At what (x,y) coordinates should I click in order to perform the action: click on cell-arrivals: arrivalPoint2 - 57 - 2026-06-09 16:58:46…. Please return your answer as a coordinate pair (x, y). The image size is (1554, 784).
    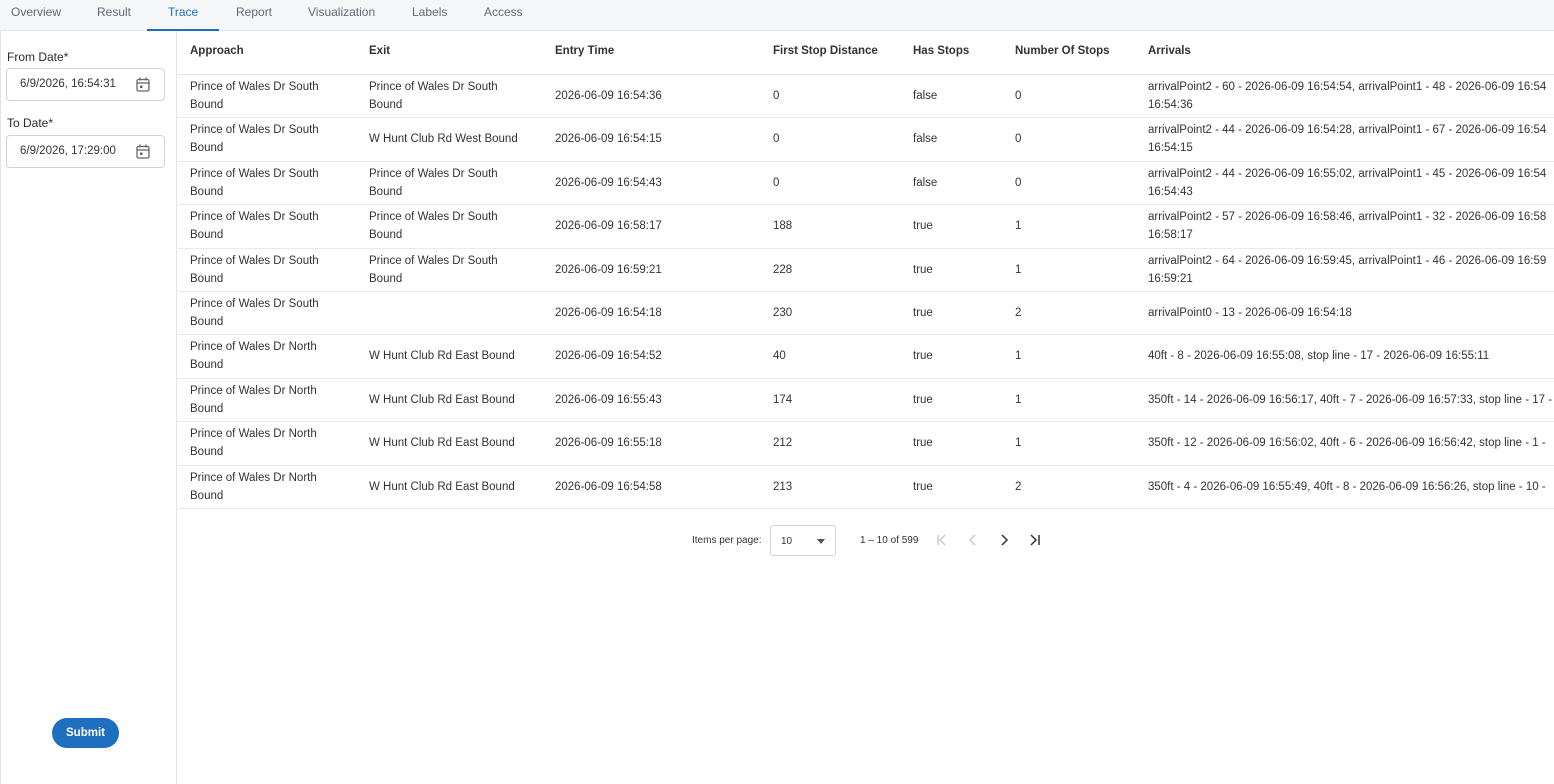
    Looking at the image, I should click on (1347, 226).